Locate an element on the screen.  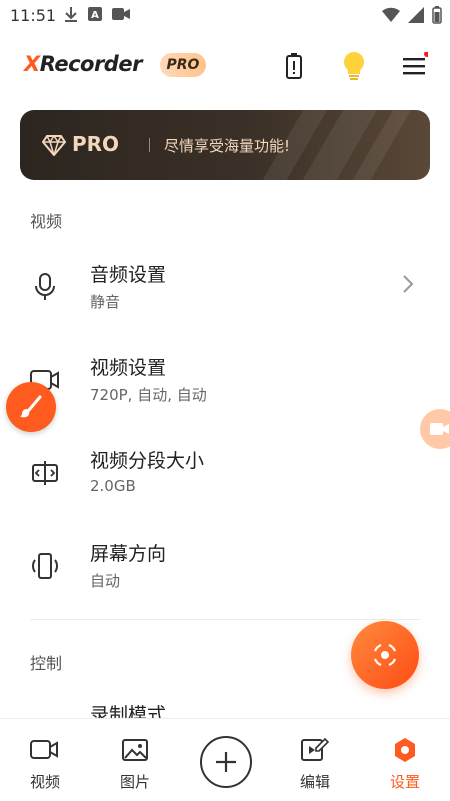
image-icon is located at coordinates (135, 750).